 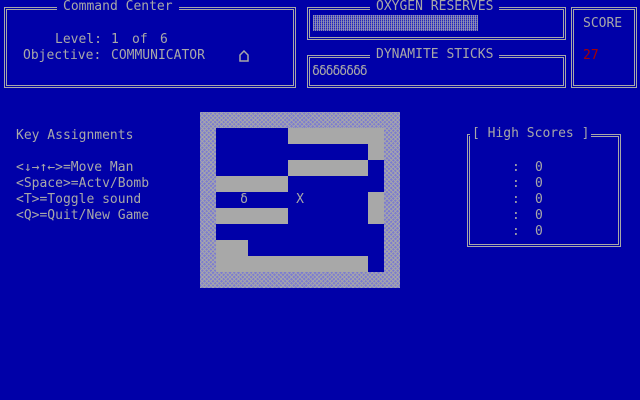 I want to click on score-panel: SCORE 27, so click(x=604, y=47).